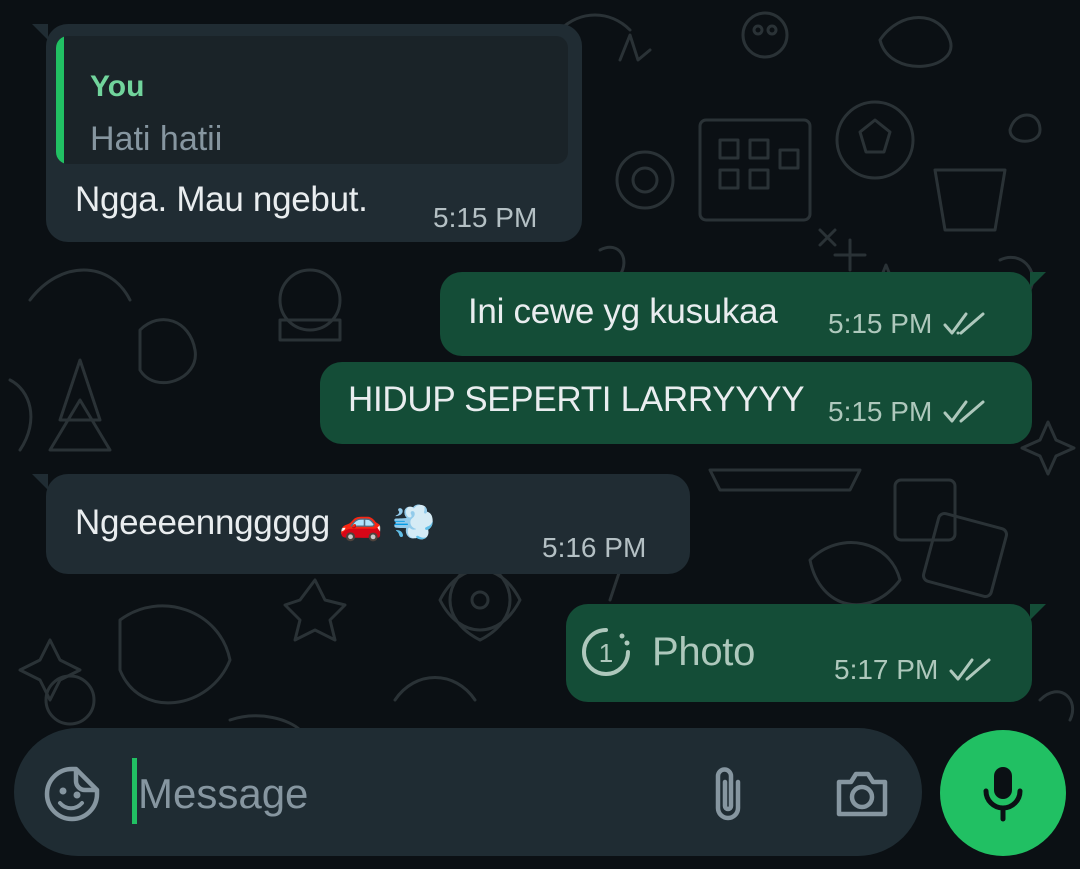 This screenshot has width=1080, height=869. What do you see at coordinates (414, 523) in the screenshot?
I see `dash-emoji: 💨` at bounding box center [414, 523].